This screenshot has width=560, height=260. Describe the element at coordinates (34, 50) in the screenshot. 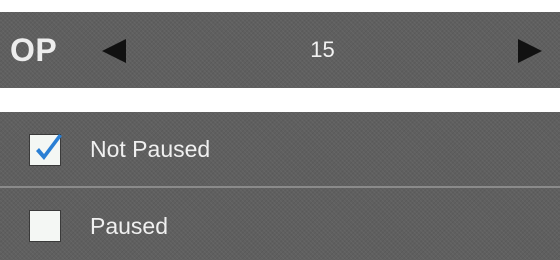

I see `op-label: OP` at that location.